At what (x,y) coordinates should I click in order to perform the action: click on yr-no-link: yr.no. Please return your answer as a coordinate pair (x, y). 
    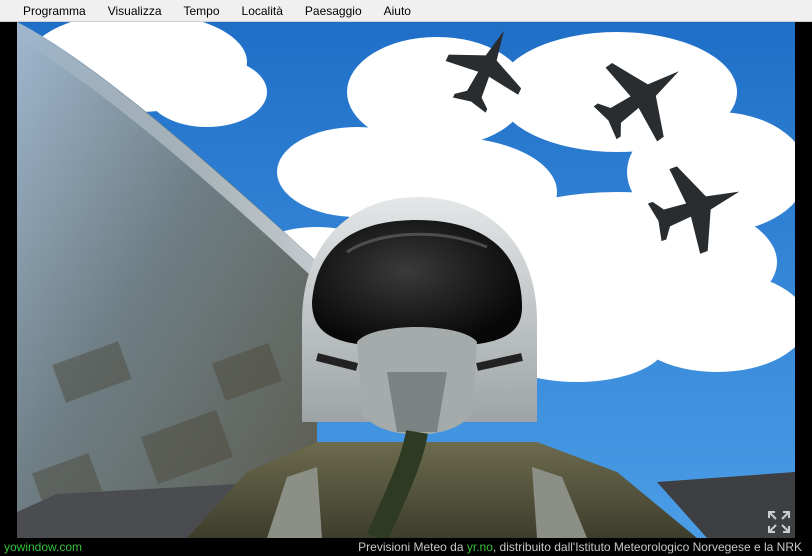
    Looking at the image, I should click on (480, 547).